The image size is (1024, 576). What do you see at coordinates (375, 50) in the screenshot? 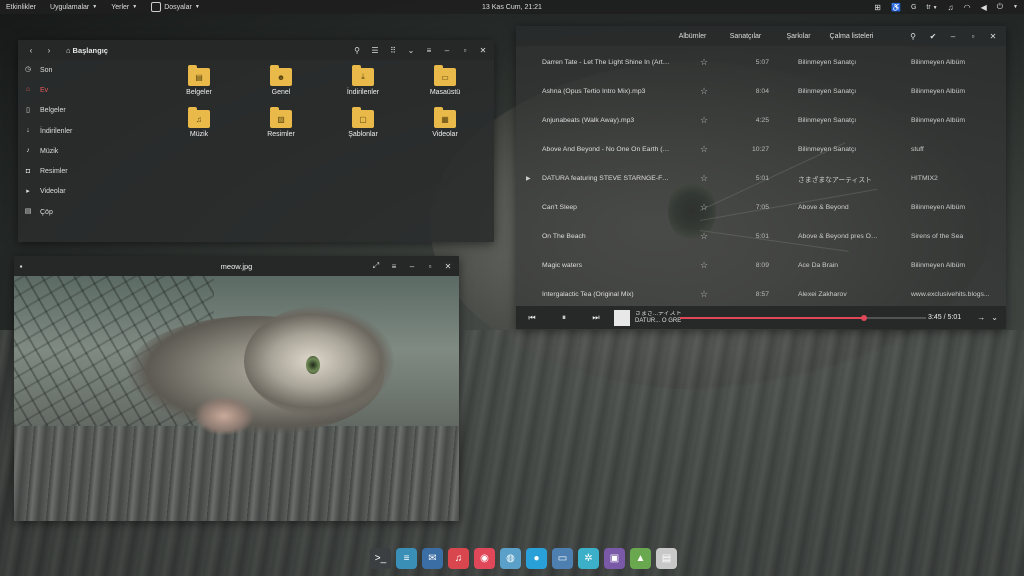
I see `list-view-icon: ☰` at bounding box center [375, 50].